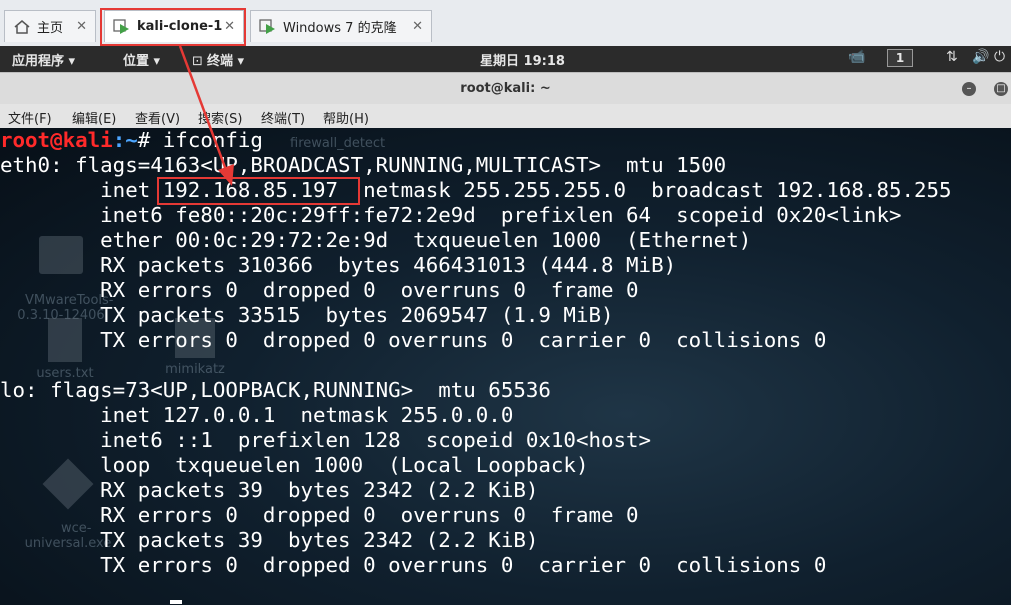 This screenshot has height=605, width=1011. What do you see at coordinates (1001, 89) in the screenshot?
I see `maximize-button: □` at bounding box center [1001, 89].